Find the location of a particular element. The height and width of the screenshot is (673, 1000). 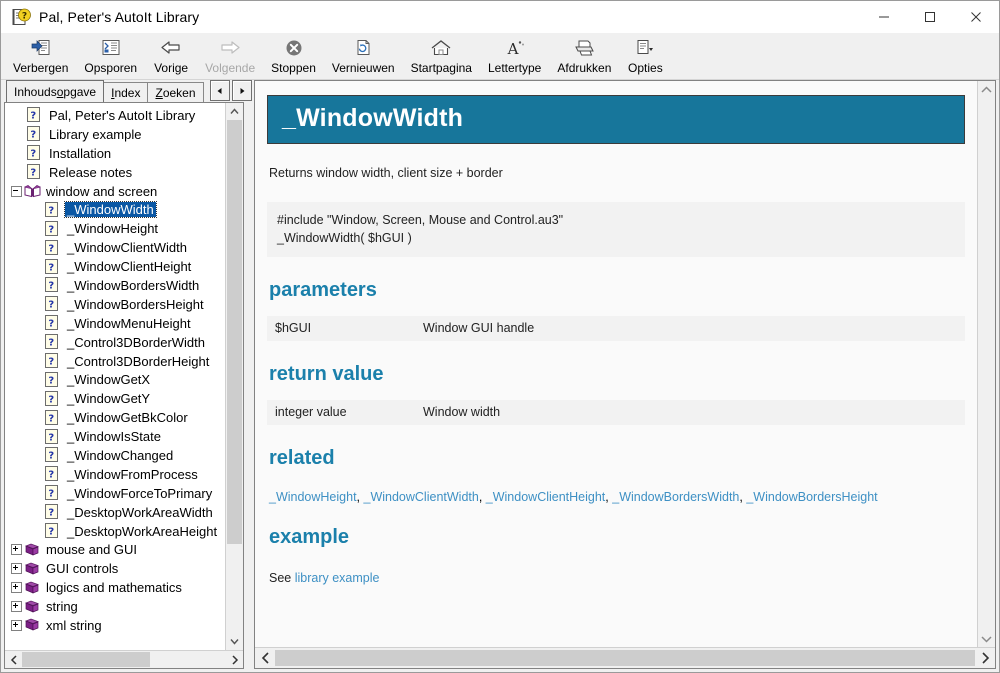

content-vertical-scrollbar is located at coordinates (986, 364).